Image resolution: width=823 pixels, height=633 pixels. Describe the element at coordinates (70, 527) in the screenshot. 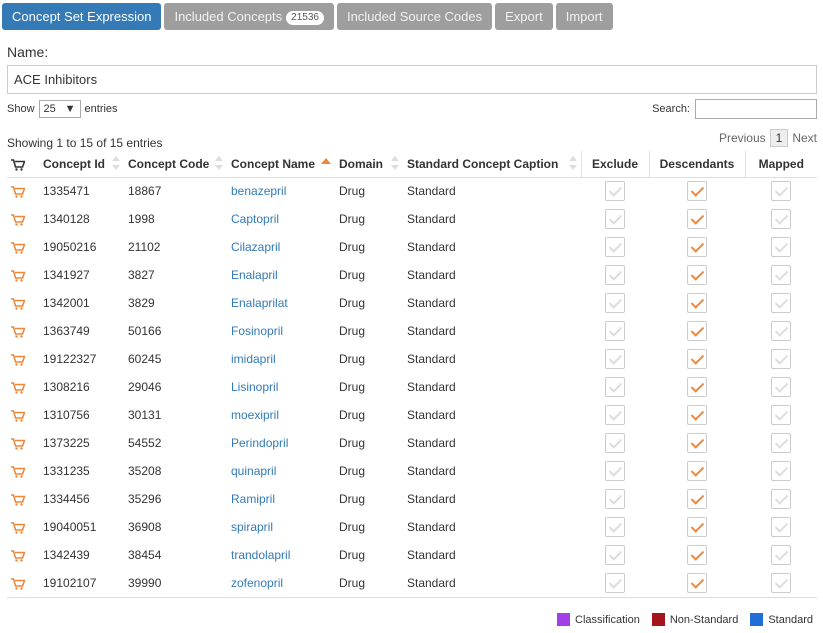

I see `concept-id-cell: 19040051` at that location.